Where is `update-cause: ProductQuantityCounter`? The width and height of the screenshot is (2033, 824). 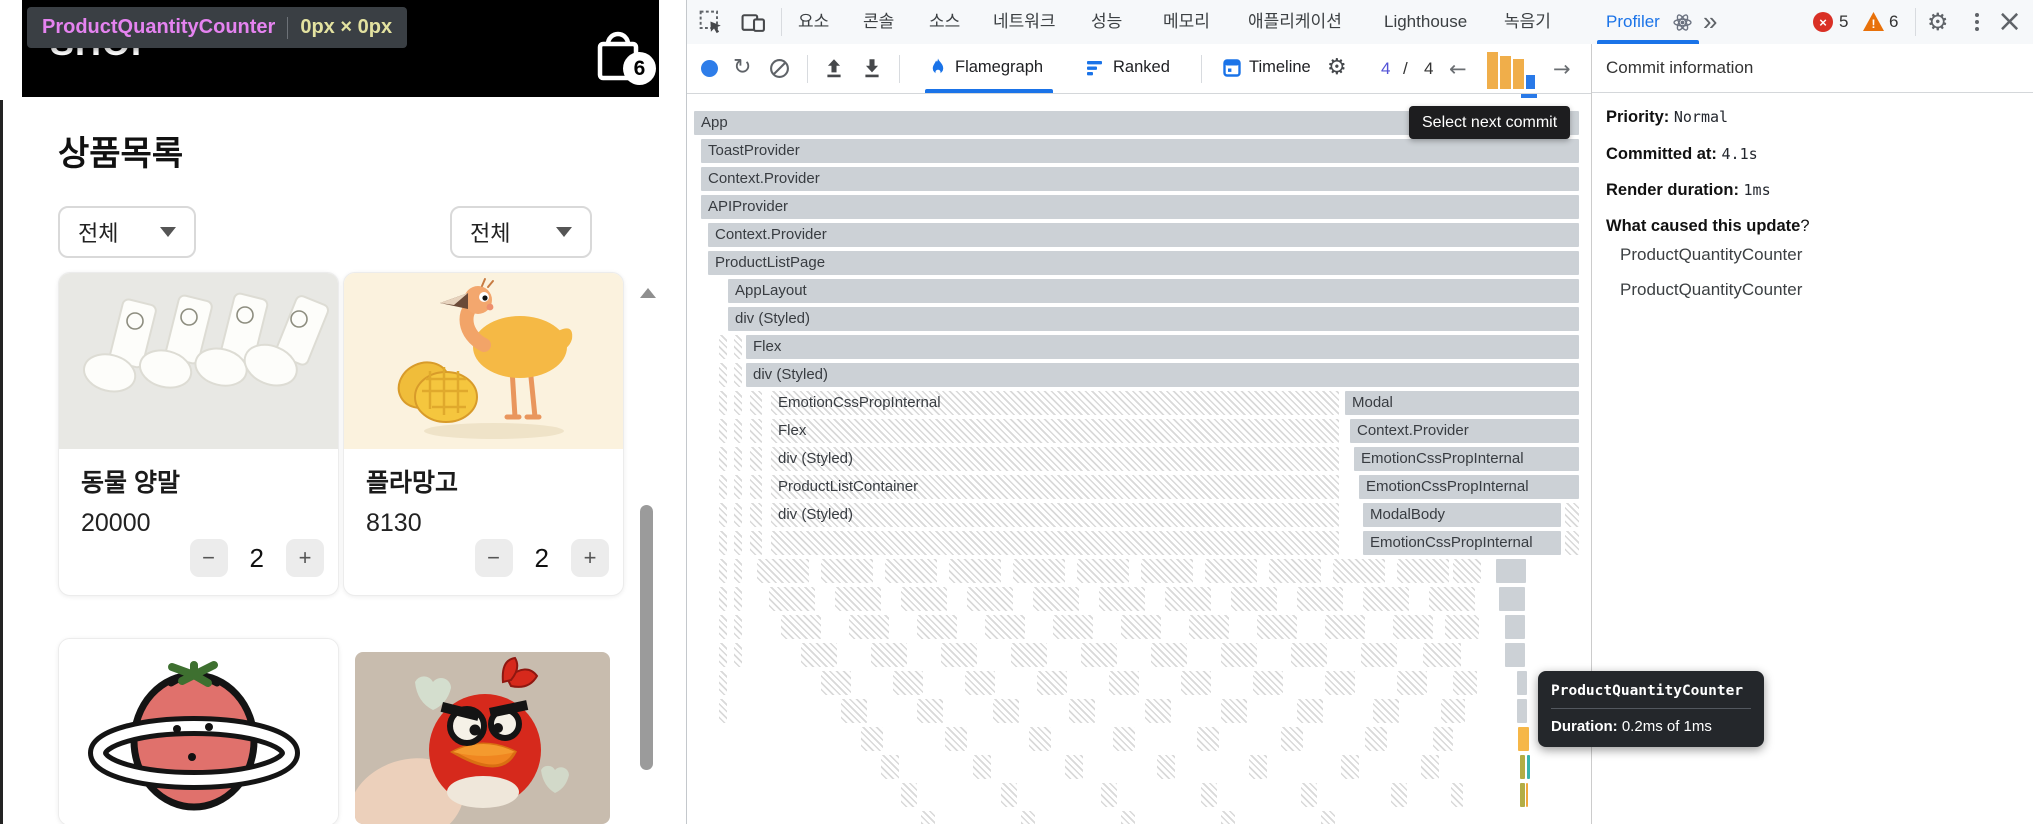 update-cause: ProductQuantityCounter is located at coordinates (1711, 255).